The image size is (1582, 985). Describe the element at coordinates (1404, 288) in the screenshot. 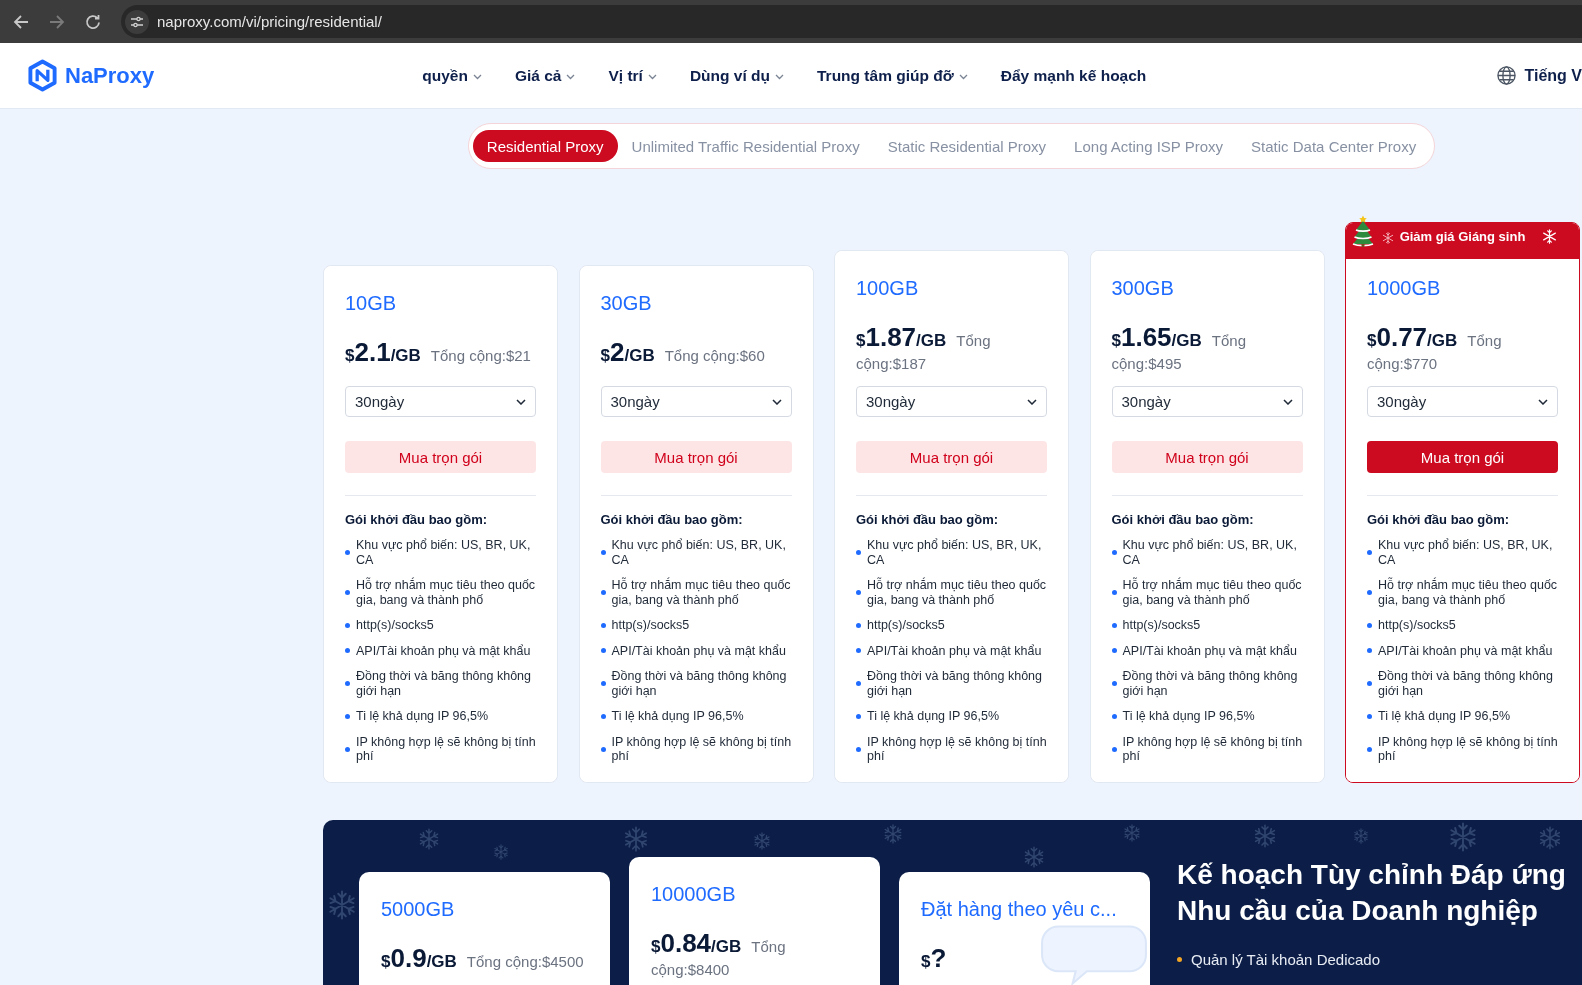

I see `plan-size: 1000GB` at that location.